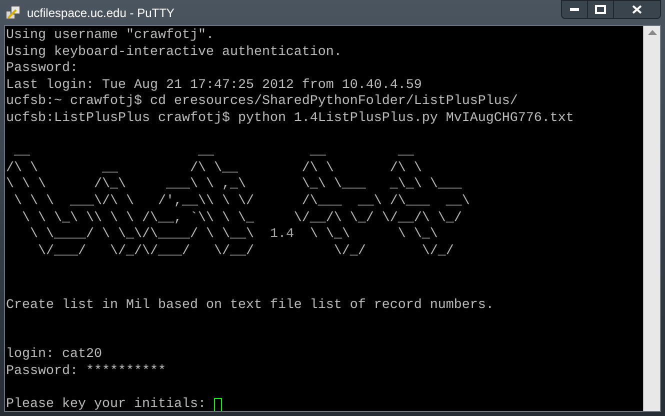  Describe the element at coordinates (218, 404) in the screenshot. I see `text-cursor` at that location.